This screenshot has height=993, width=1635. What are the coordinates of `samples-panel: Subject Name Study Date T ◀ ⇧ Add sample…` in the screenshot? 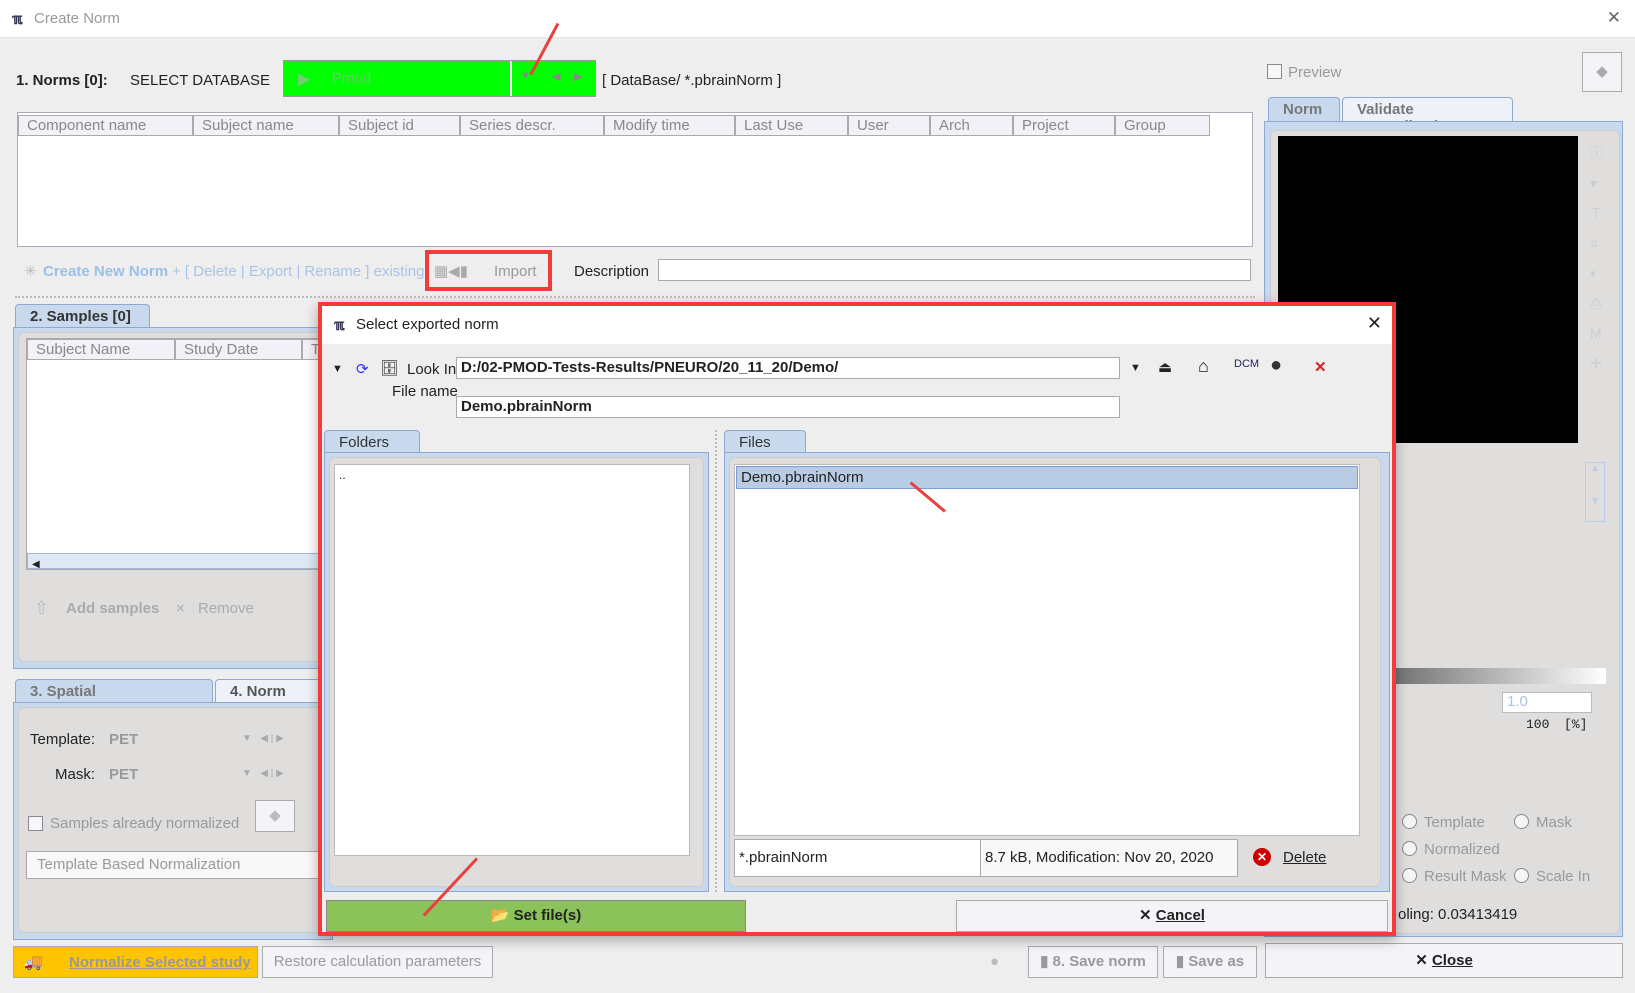 It's located at (175, 498).